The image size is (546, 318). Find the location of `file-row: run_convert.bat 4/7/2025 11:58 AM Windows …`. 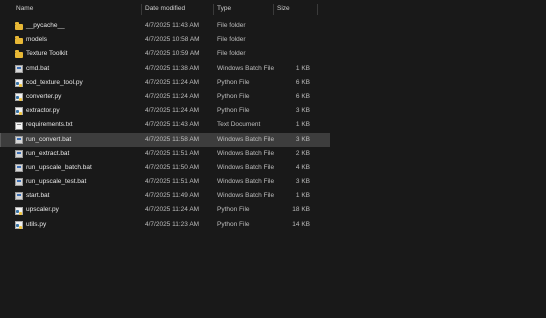

file-row: run_convert.bat 4/7/2025 11:58 AM Windows … is located at coordinates (165, 139).